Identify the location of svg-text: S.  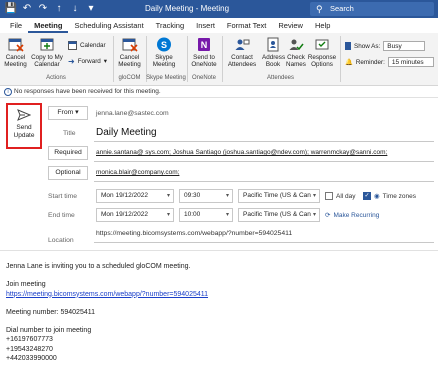
(164, 45).